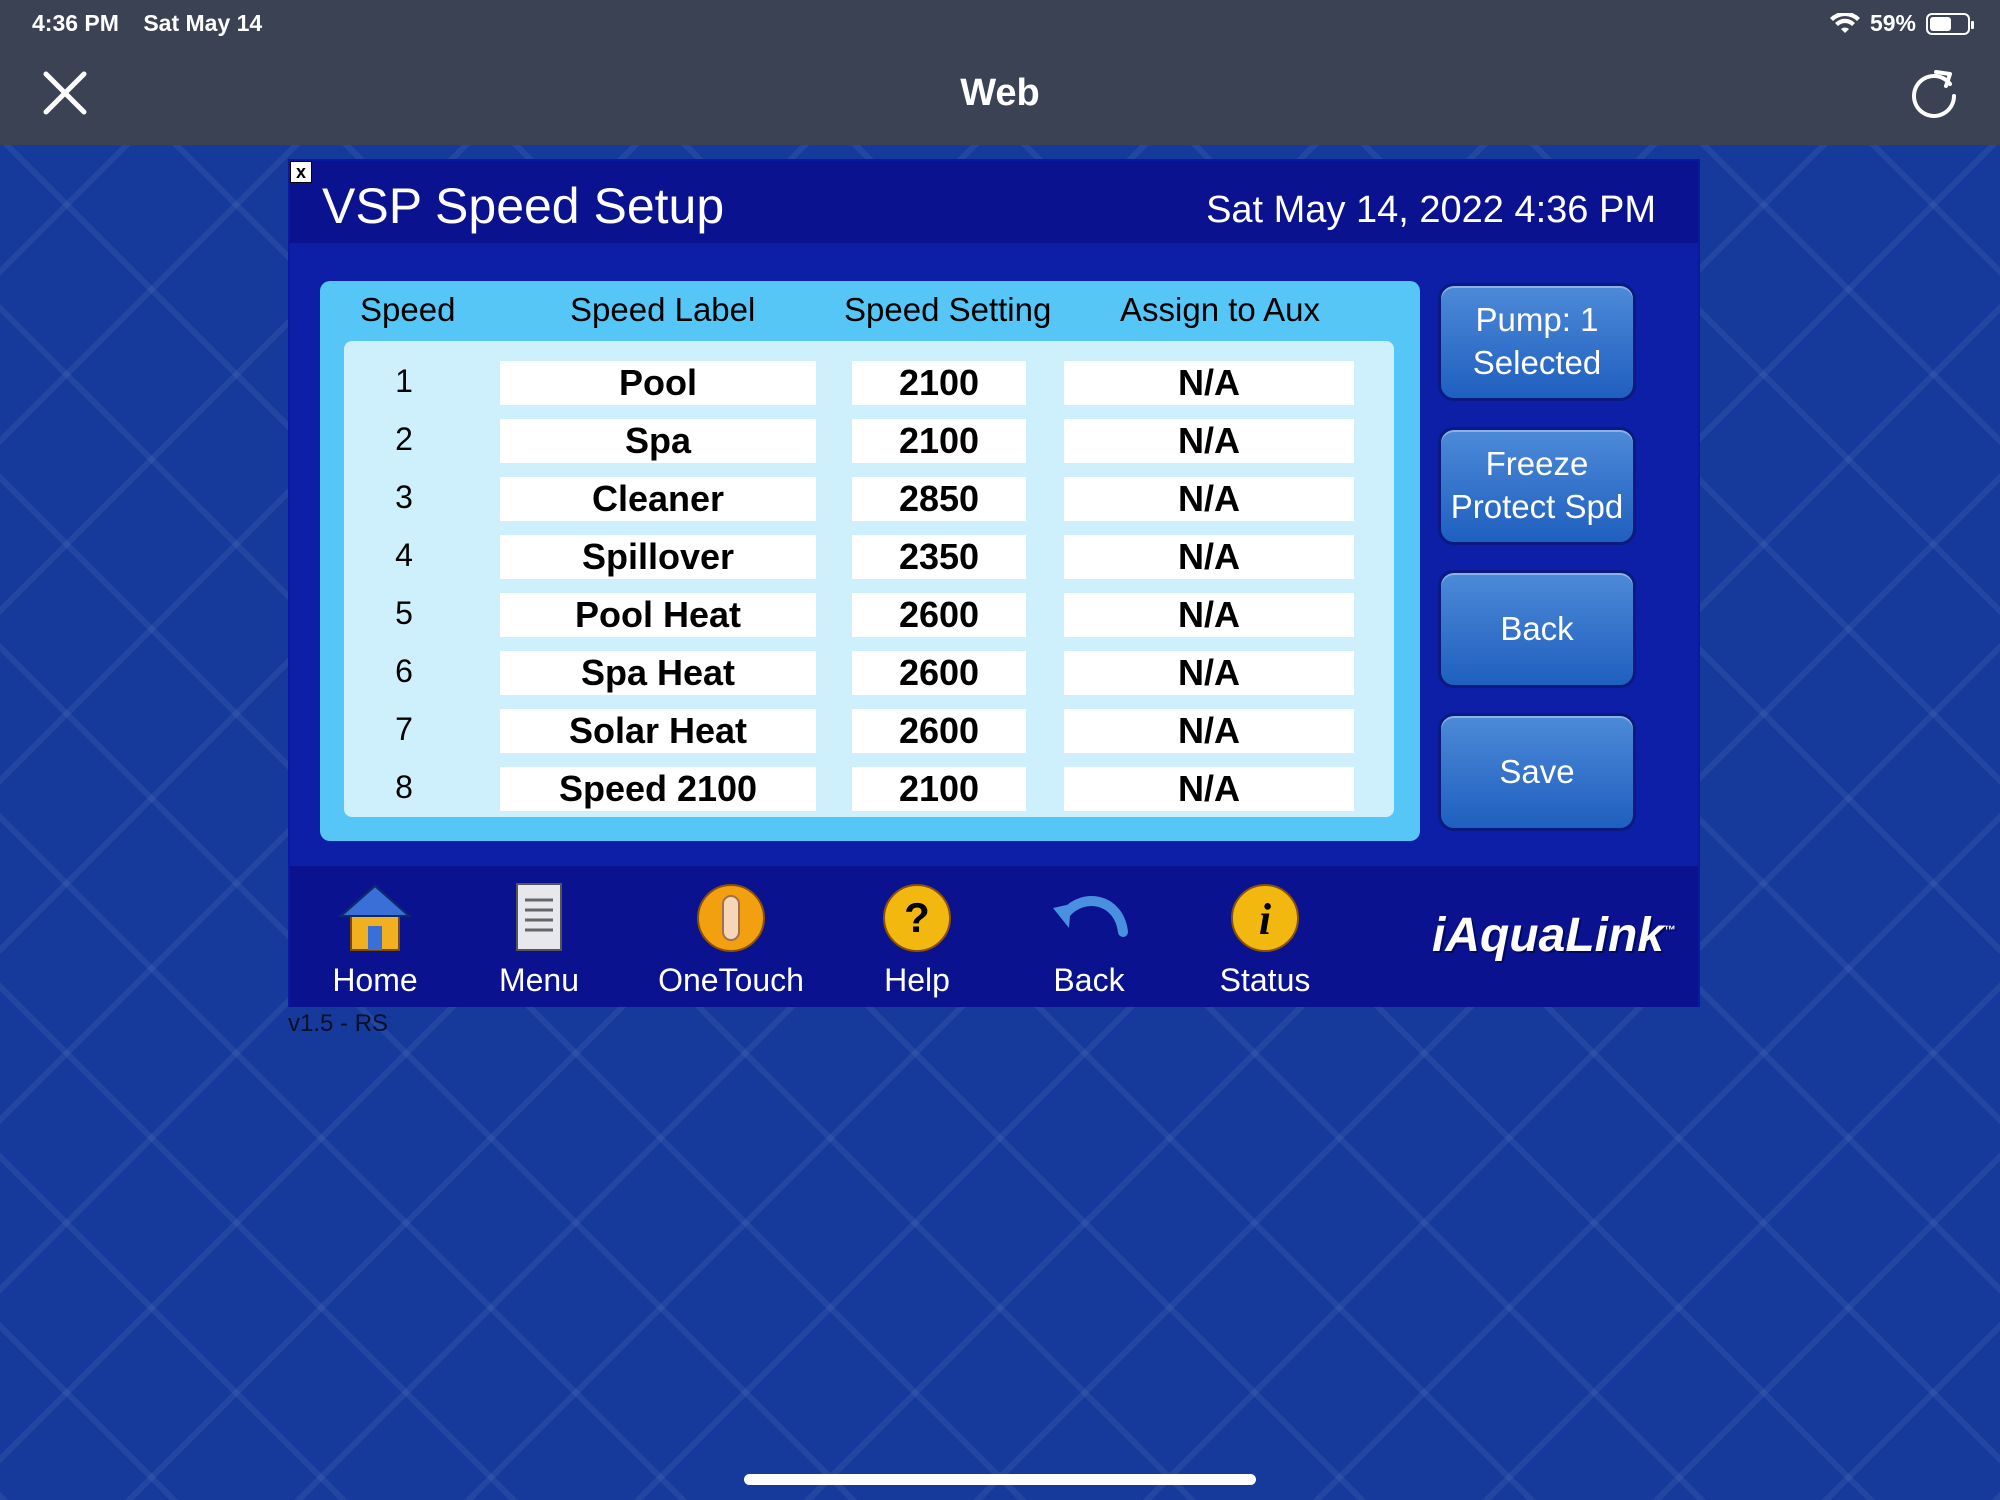 This screenshot has height=1500, width=2000. What do you see at coordinates (404, 671) in the screenshot?
I see `speed-number: 6` at bounding box center [404, 671].